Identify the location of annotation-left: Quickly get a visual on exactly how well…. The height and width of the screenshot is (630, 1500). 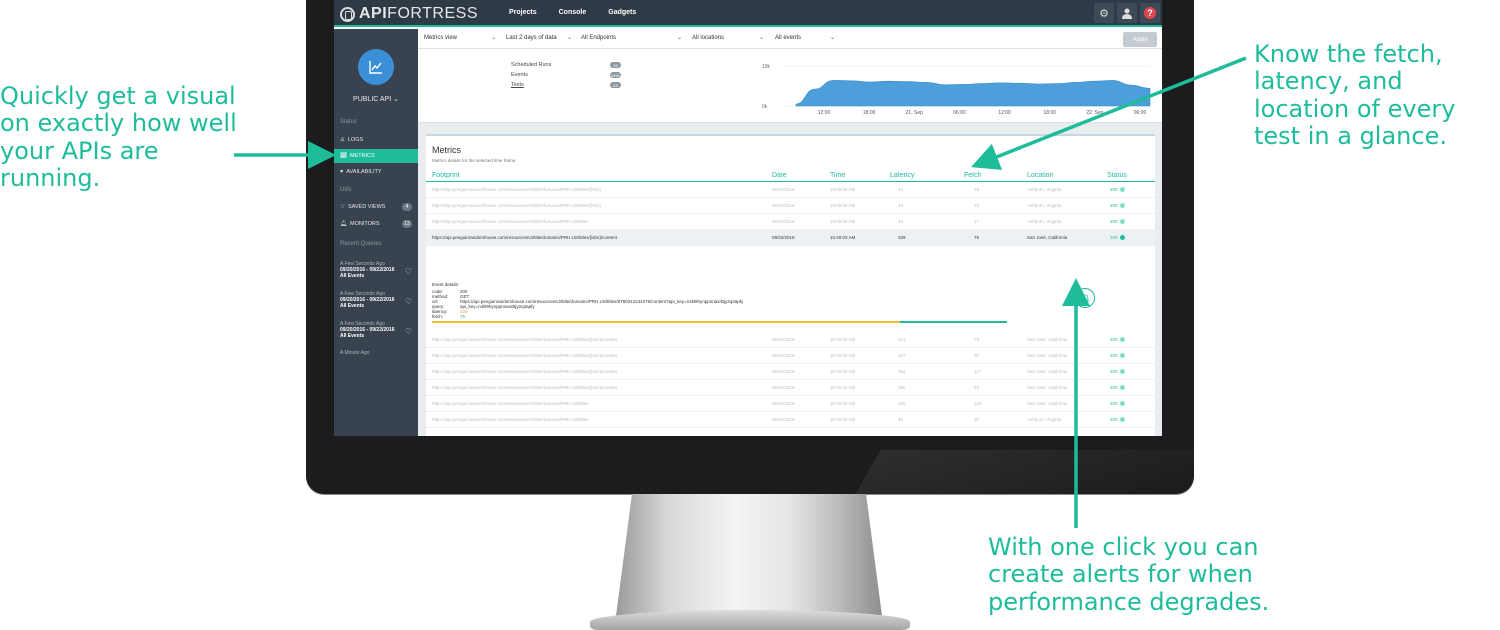
(118, 137).